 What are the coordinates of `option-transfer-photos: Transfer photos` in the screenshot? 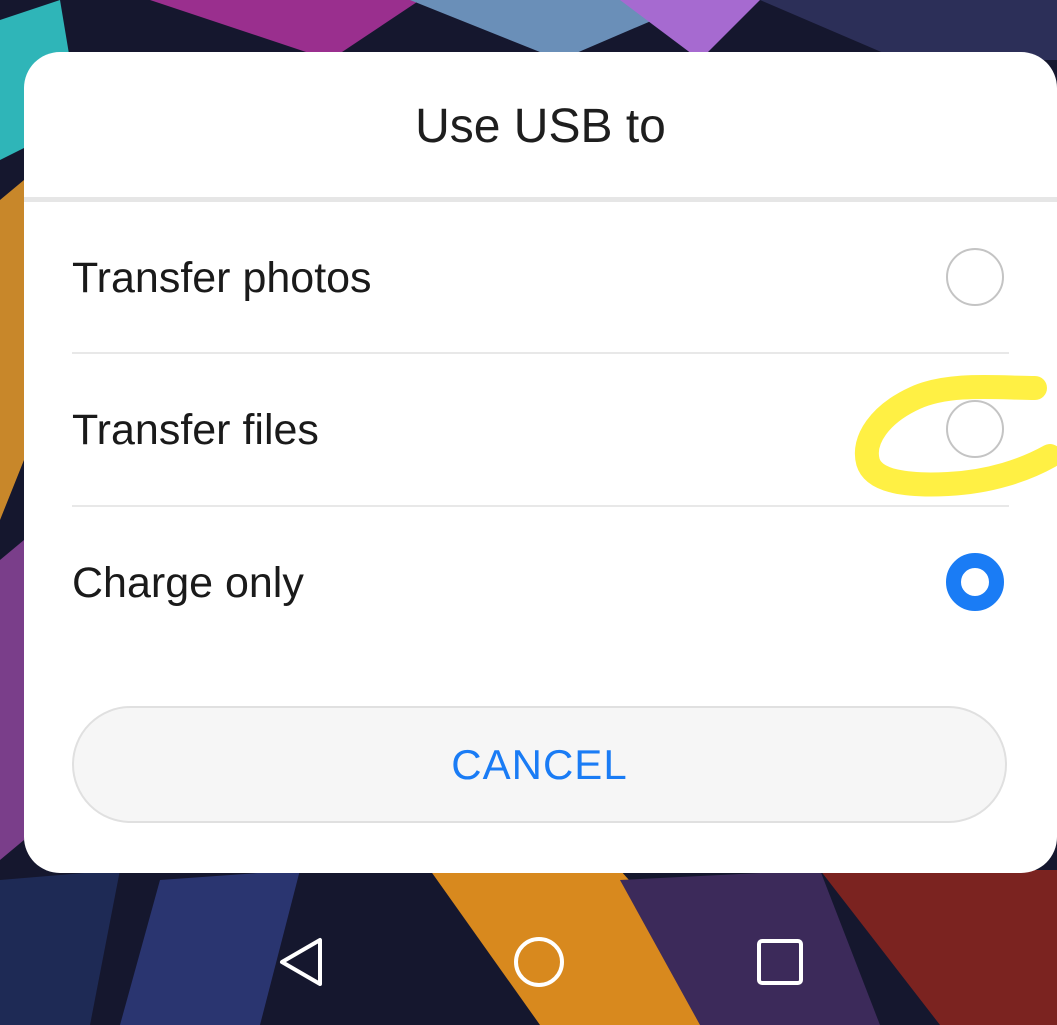 It's located at (540, 278).